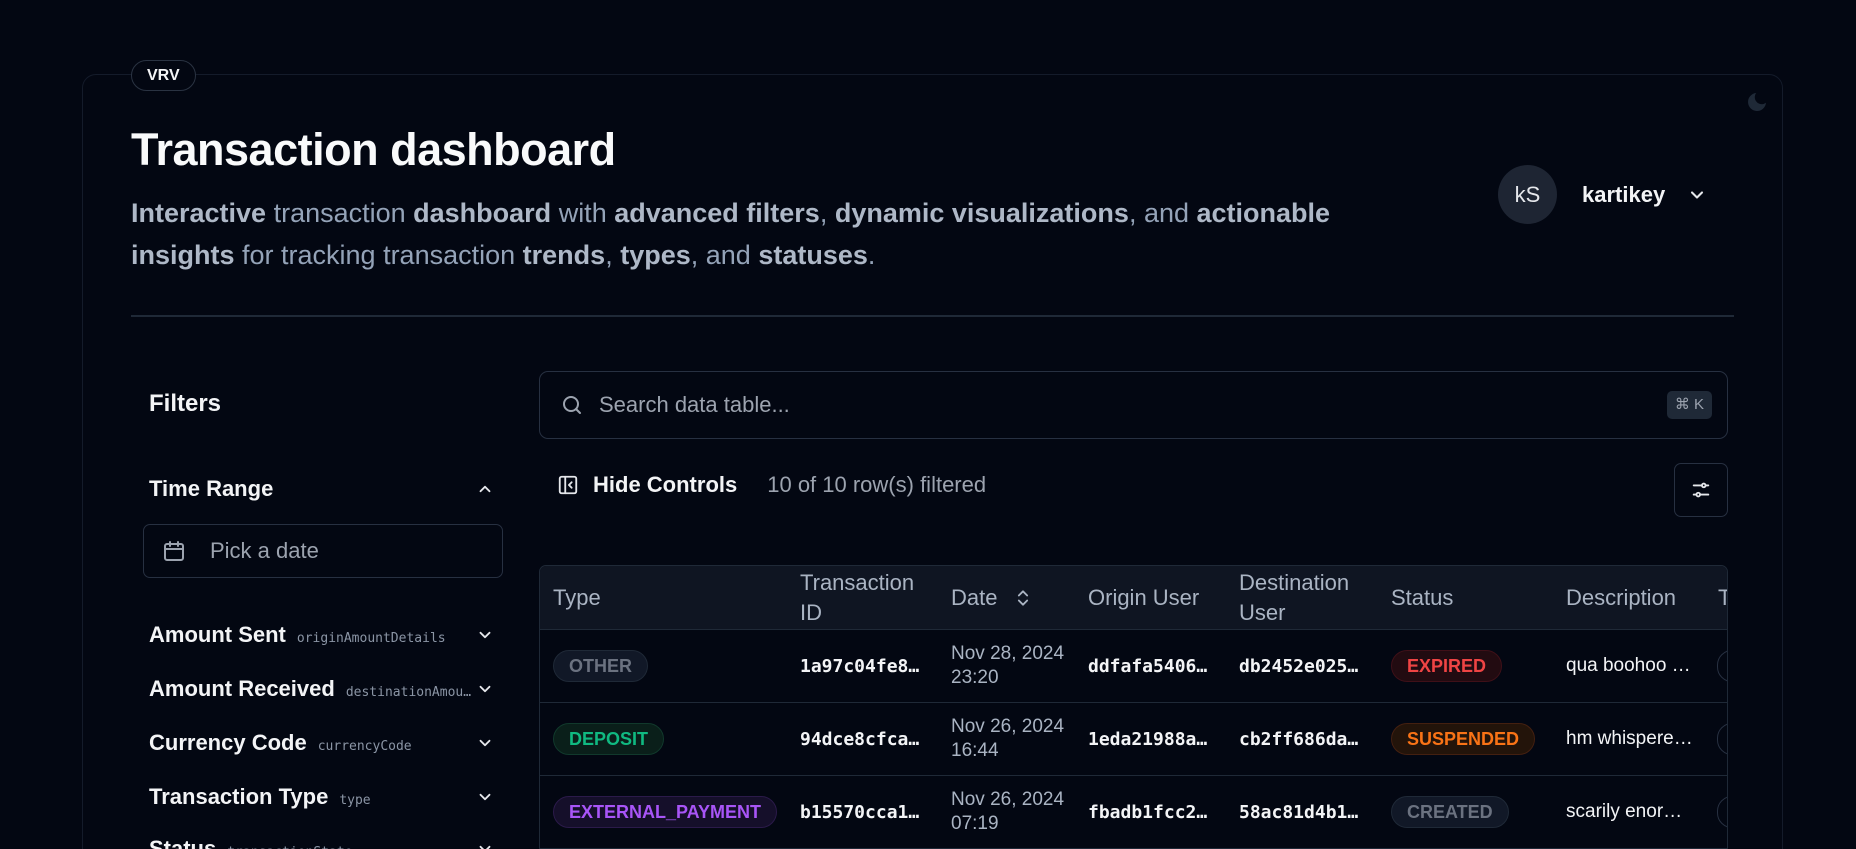 The image size is (1856, 849). I want to click on header-divider, so click(932, 316).